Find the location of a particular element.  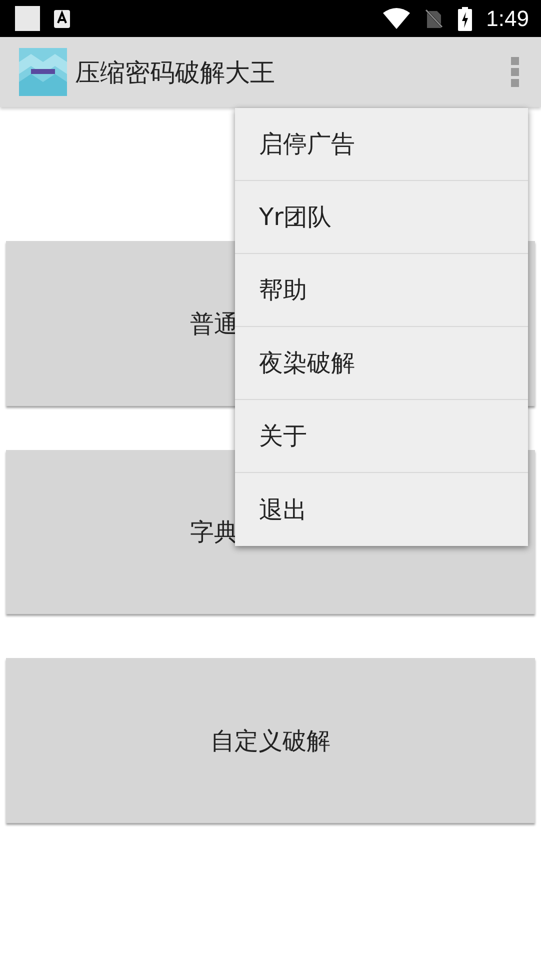

clock-time: 1:49 is located at coordinates (507, 19).